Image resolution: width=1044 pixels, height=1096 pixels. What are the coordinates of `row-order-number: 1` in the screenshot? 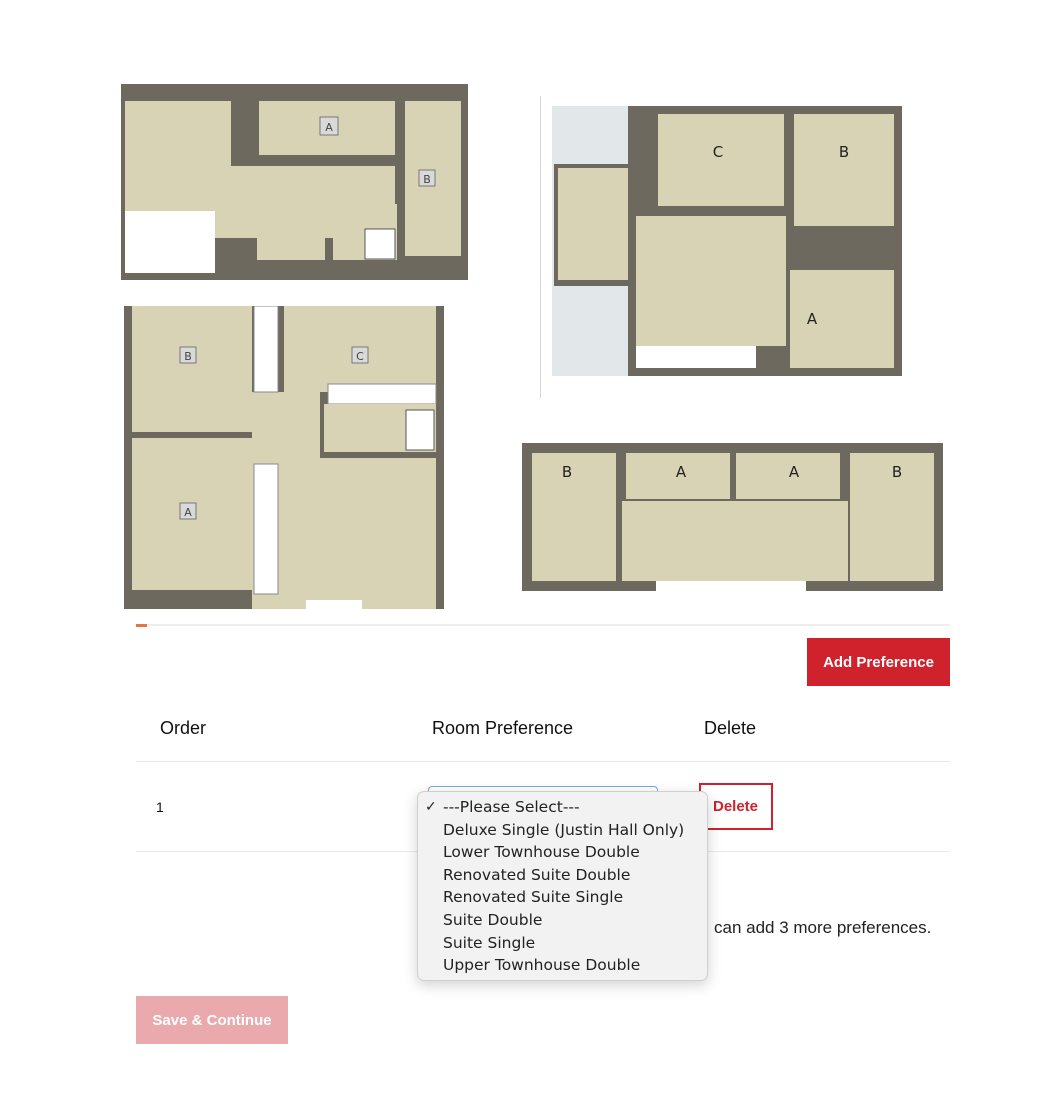 It's located at (160, 807).